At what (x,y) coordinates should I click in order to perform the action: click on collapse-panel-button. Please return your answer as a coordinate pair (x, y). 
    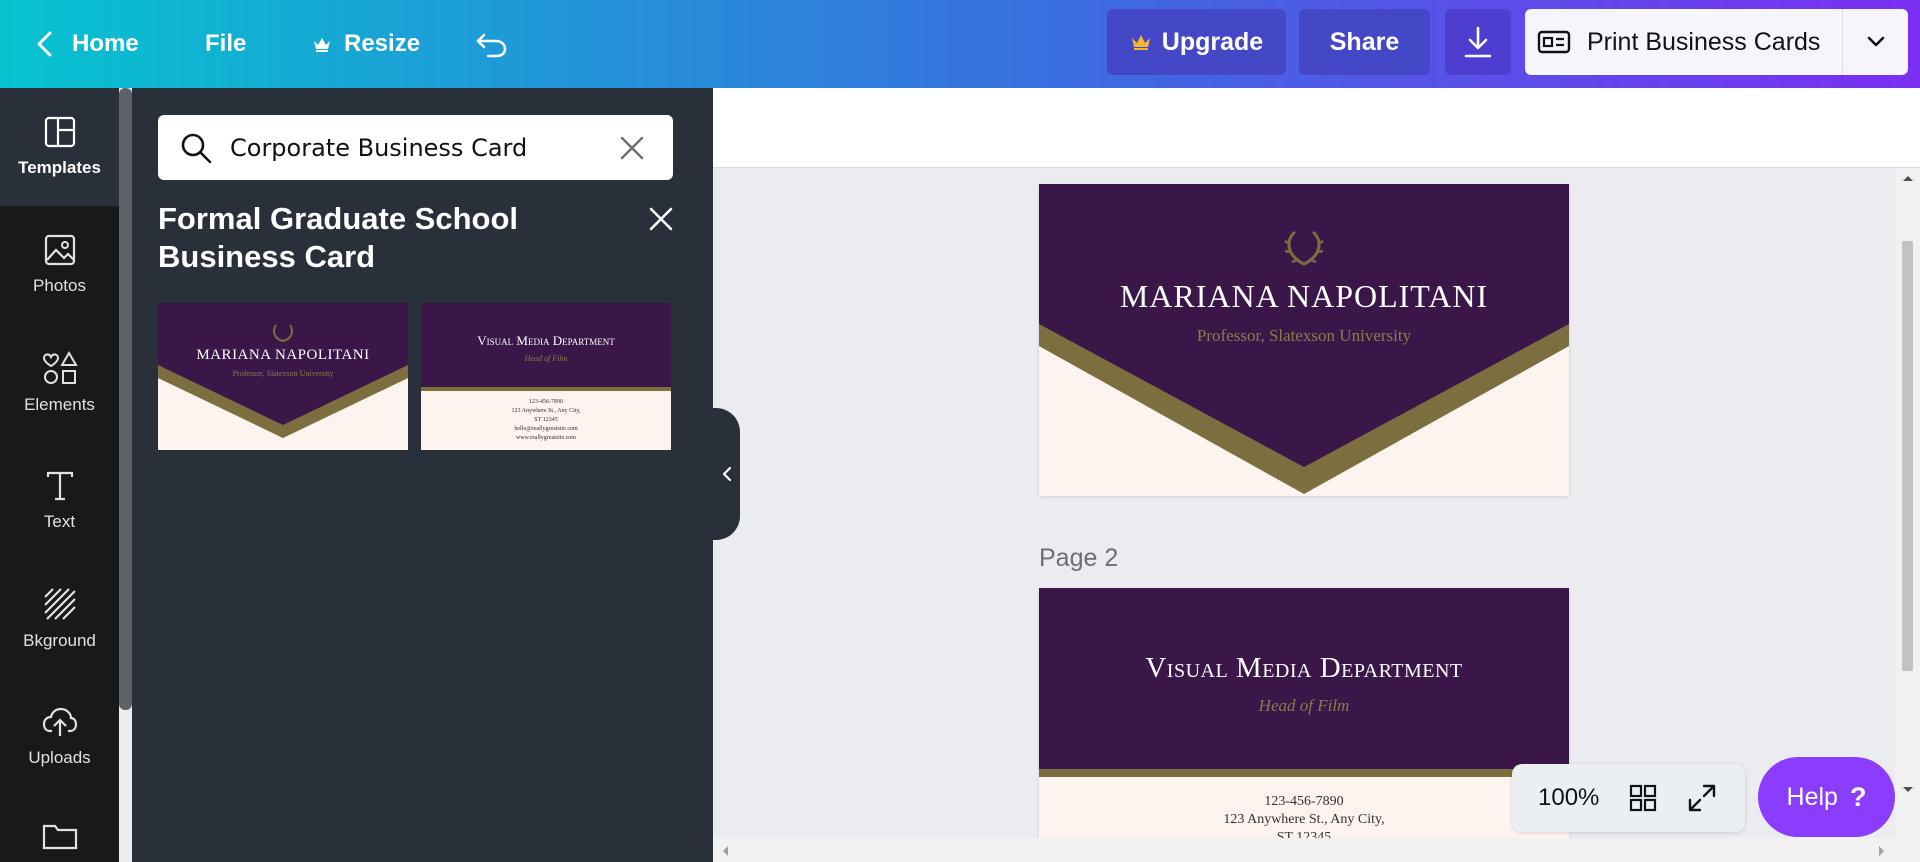
    Looking at the image, I should click on (726, 474).